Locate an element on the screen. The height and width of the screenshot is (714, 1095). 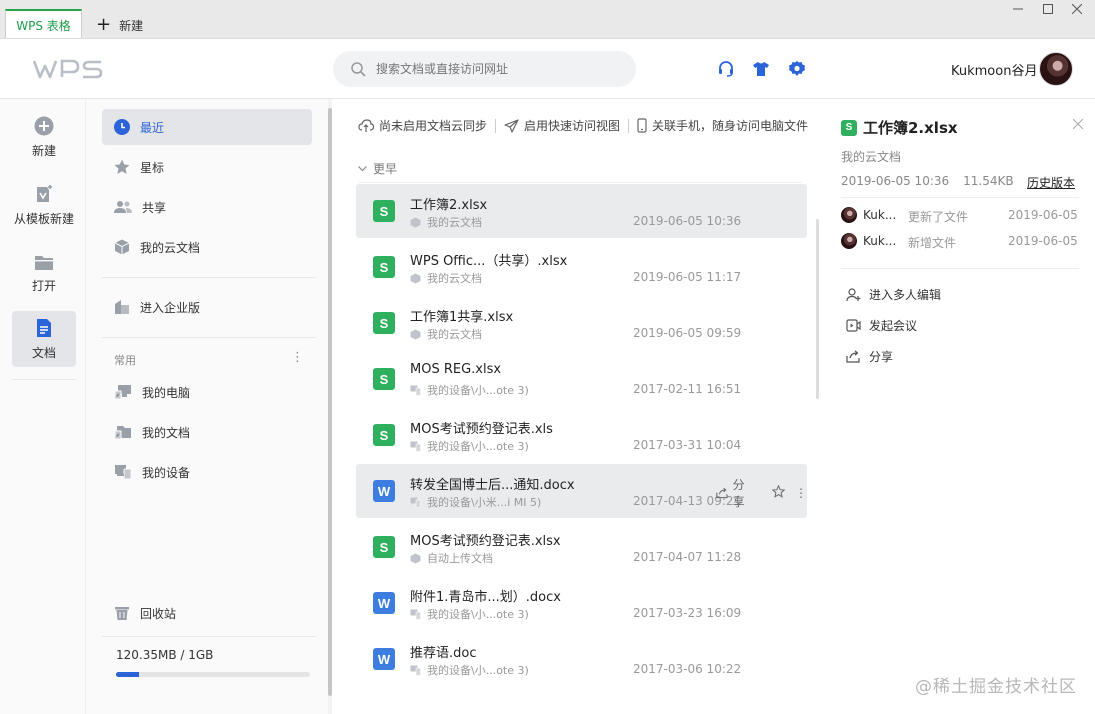
row-star-button is located at coordinates (778, 492).